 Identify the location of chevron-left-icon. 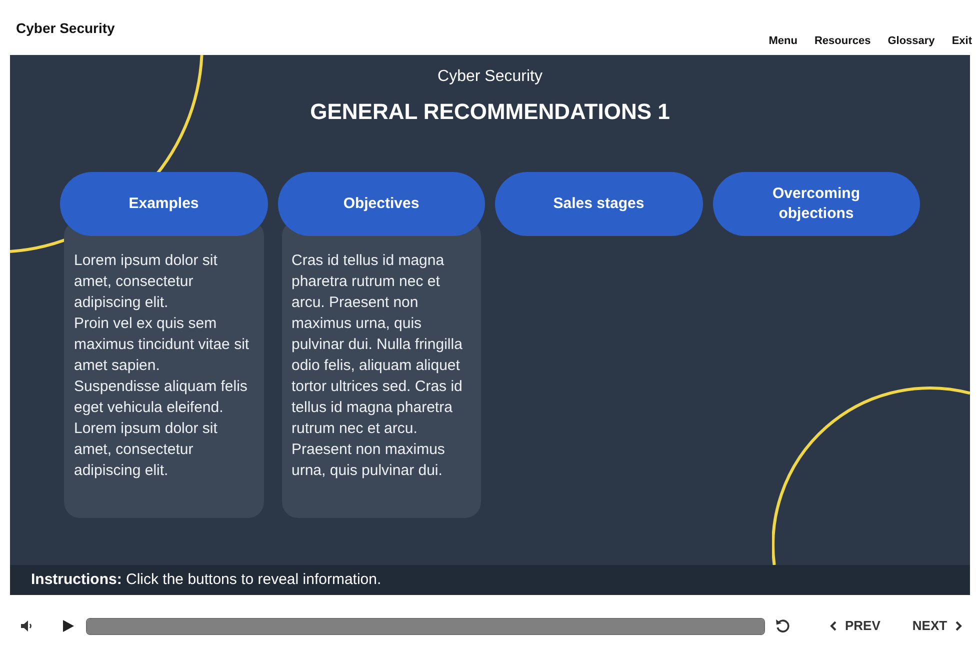
(833, 626).